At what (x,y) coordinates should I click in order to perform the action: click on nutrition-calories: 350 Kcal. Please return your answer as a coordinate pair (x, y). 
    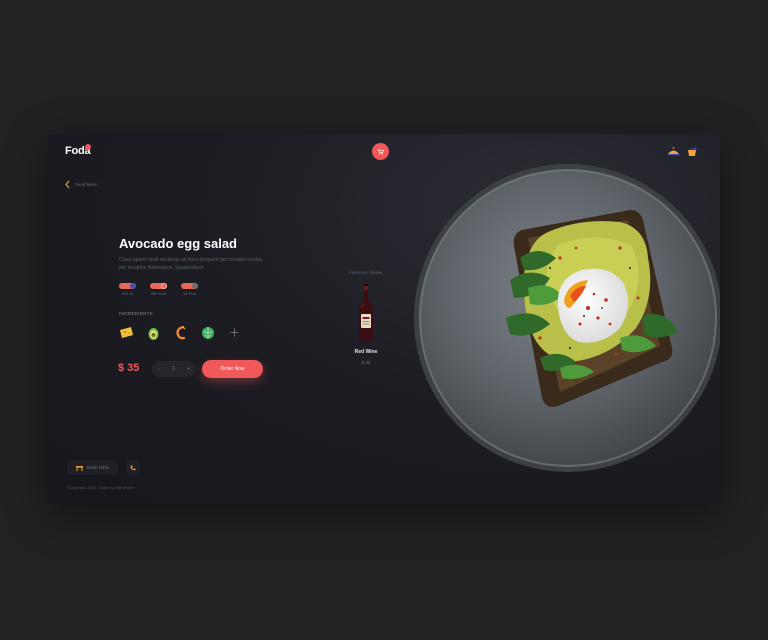
    Looking at the image, I should click on (158, 289).